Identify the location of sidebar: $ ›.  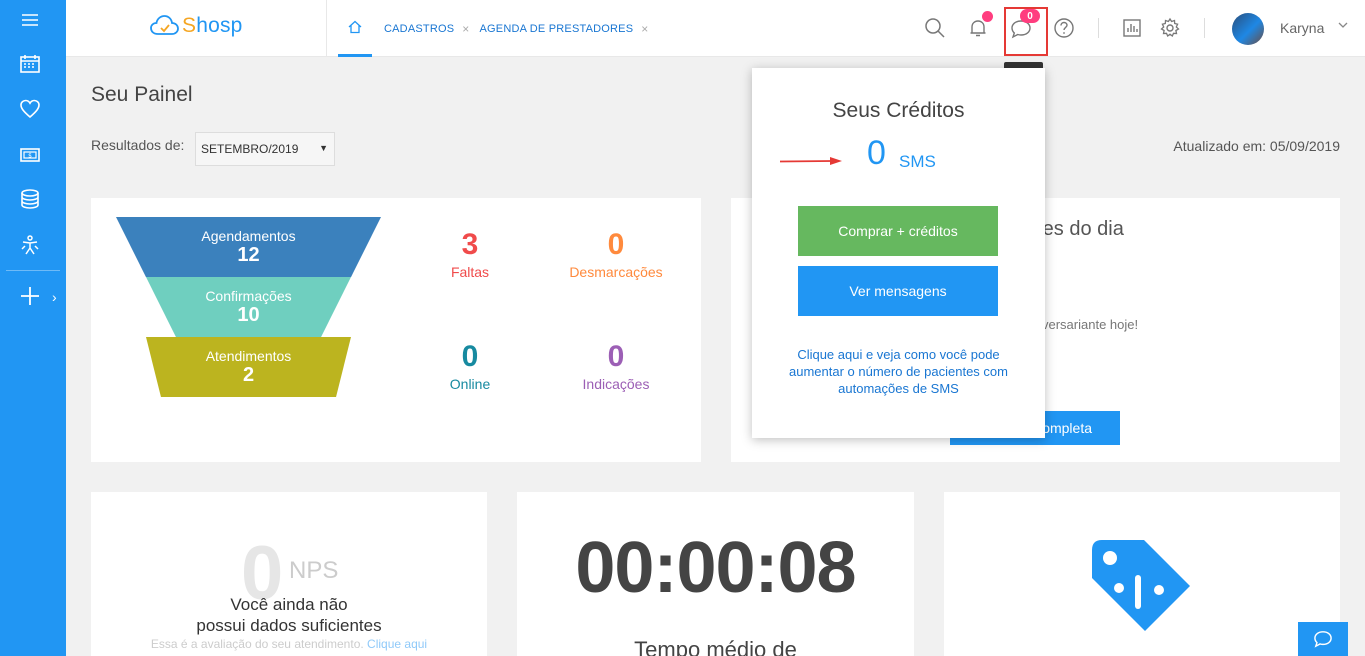
(33, 328).